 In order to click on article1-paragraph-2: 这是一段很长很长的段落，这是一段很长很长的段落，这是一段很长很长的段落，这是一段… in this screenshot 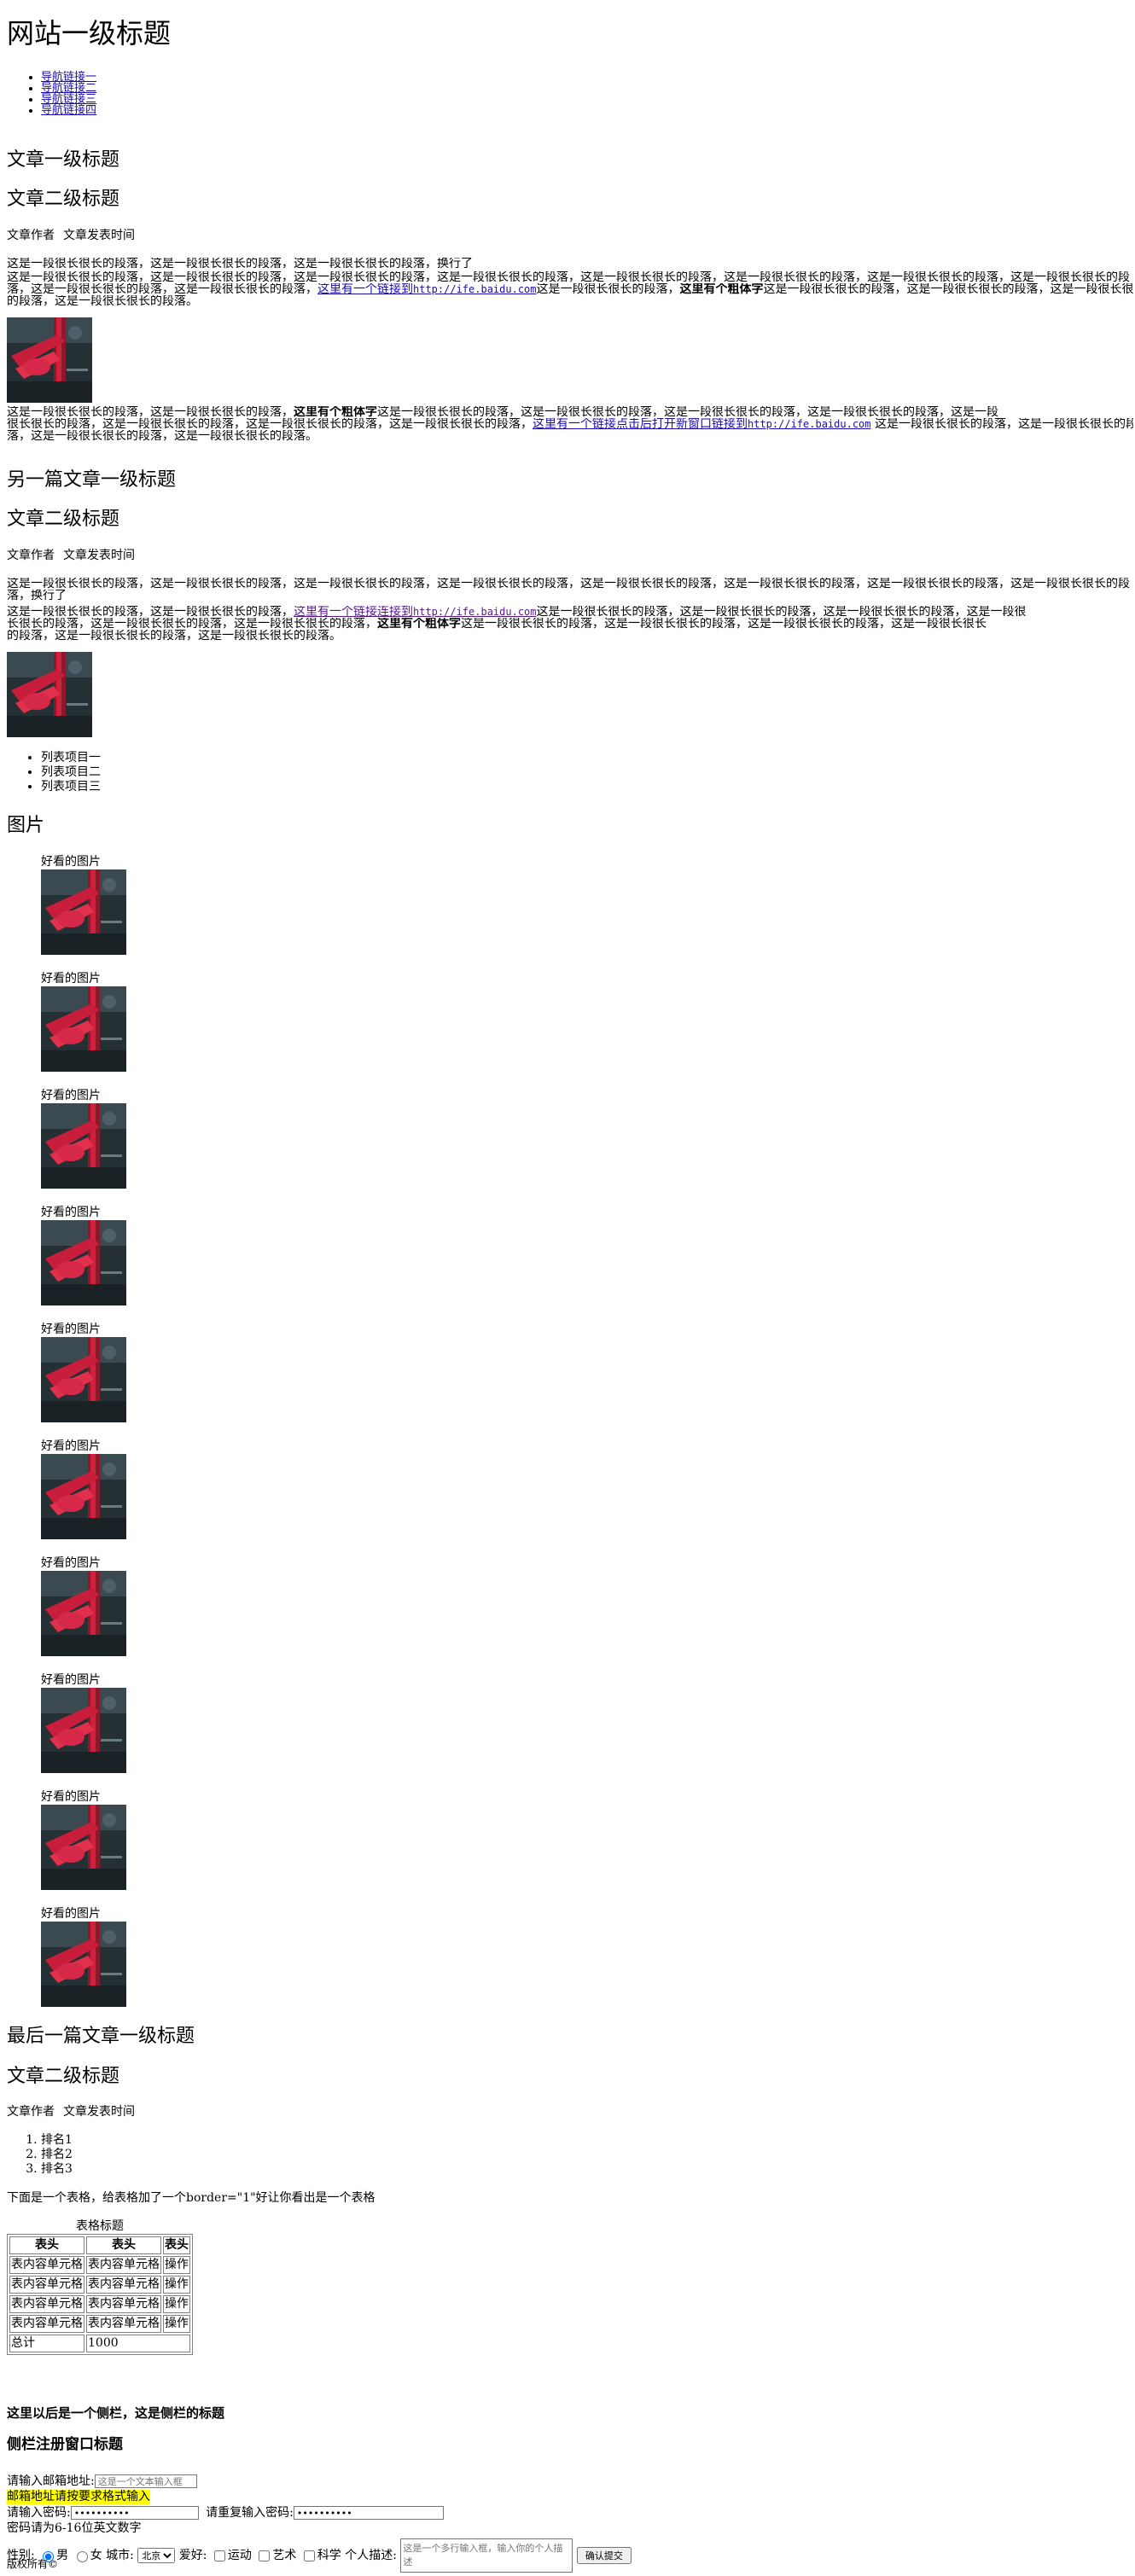, I will do `click(570, 289)`.